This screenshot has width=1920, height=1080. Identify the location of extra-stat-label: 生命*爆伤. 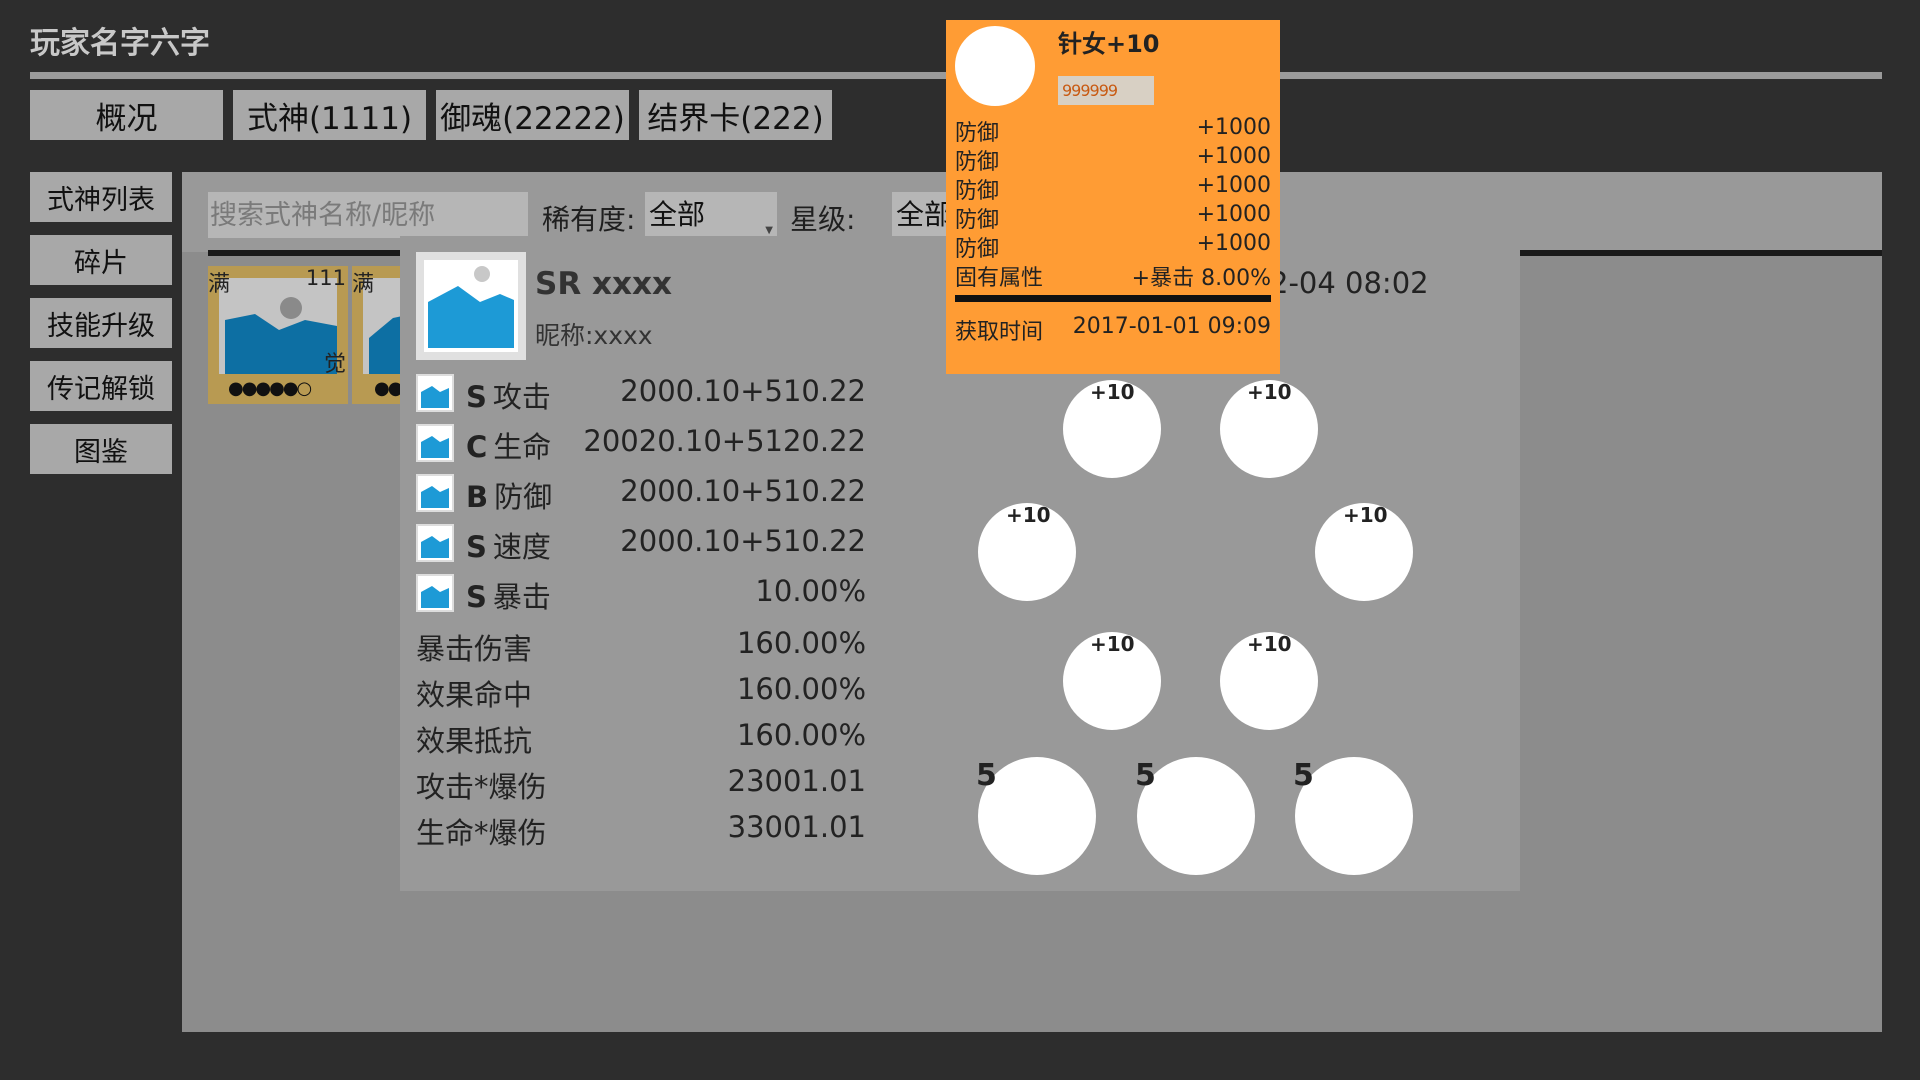
(481, 833).